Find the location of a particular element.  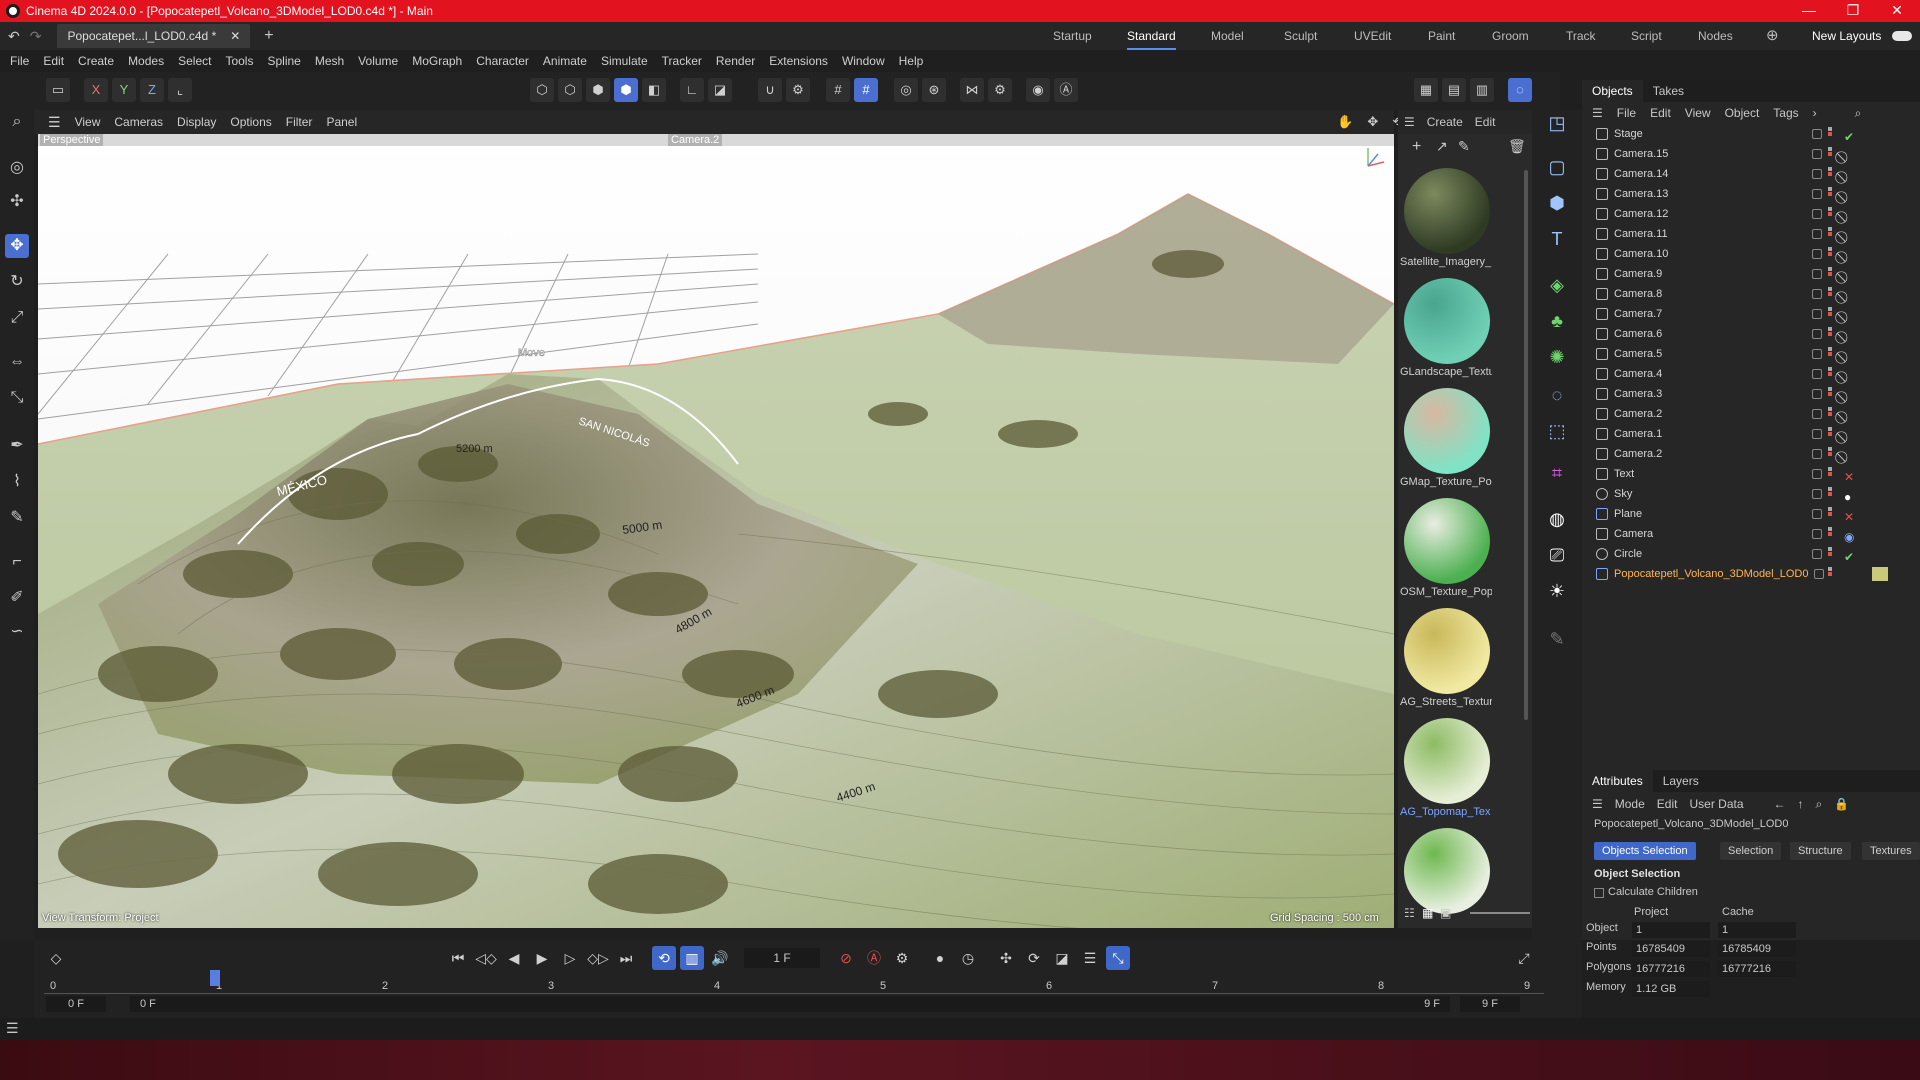

motion-system-icon: ☰ is located at coordinates (1090, 958).